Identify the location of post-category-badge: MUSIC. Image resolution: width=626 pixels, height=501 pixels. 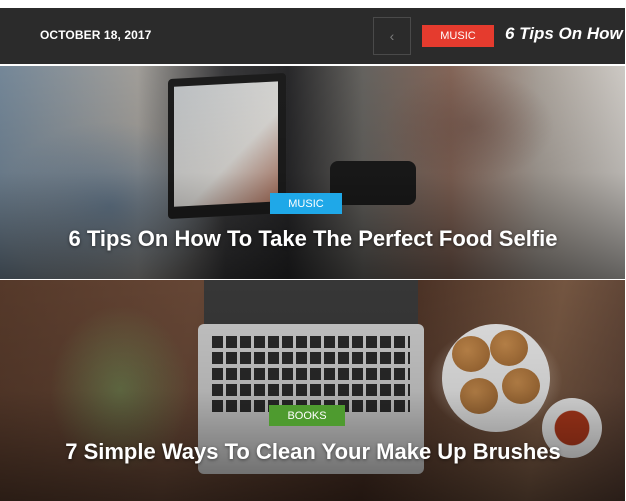
(306, 203).